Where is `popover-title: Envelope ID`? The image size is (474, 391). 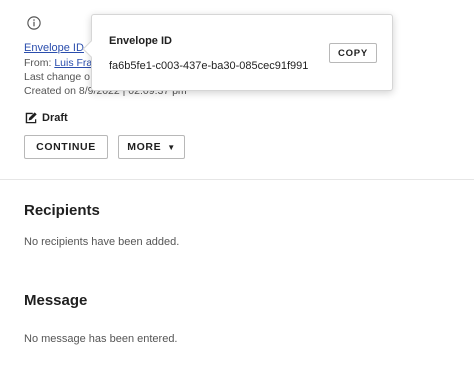 popover-title: Envelope ID is located at coordinates (140, 41).